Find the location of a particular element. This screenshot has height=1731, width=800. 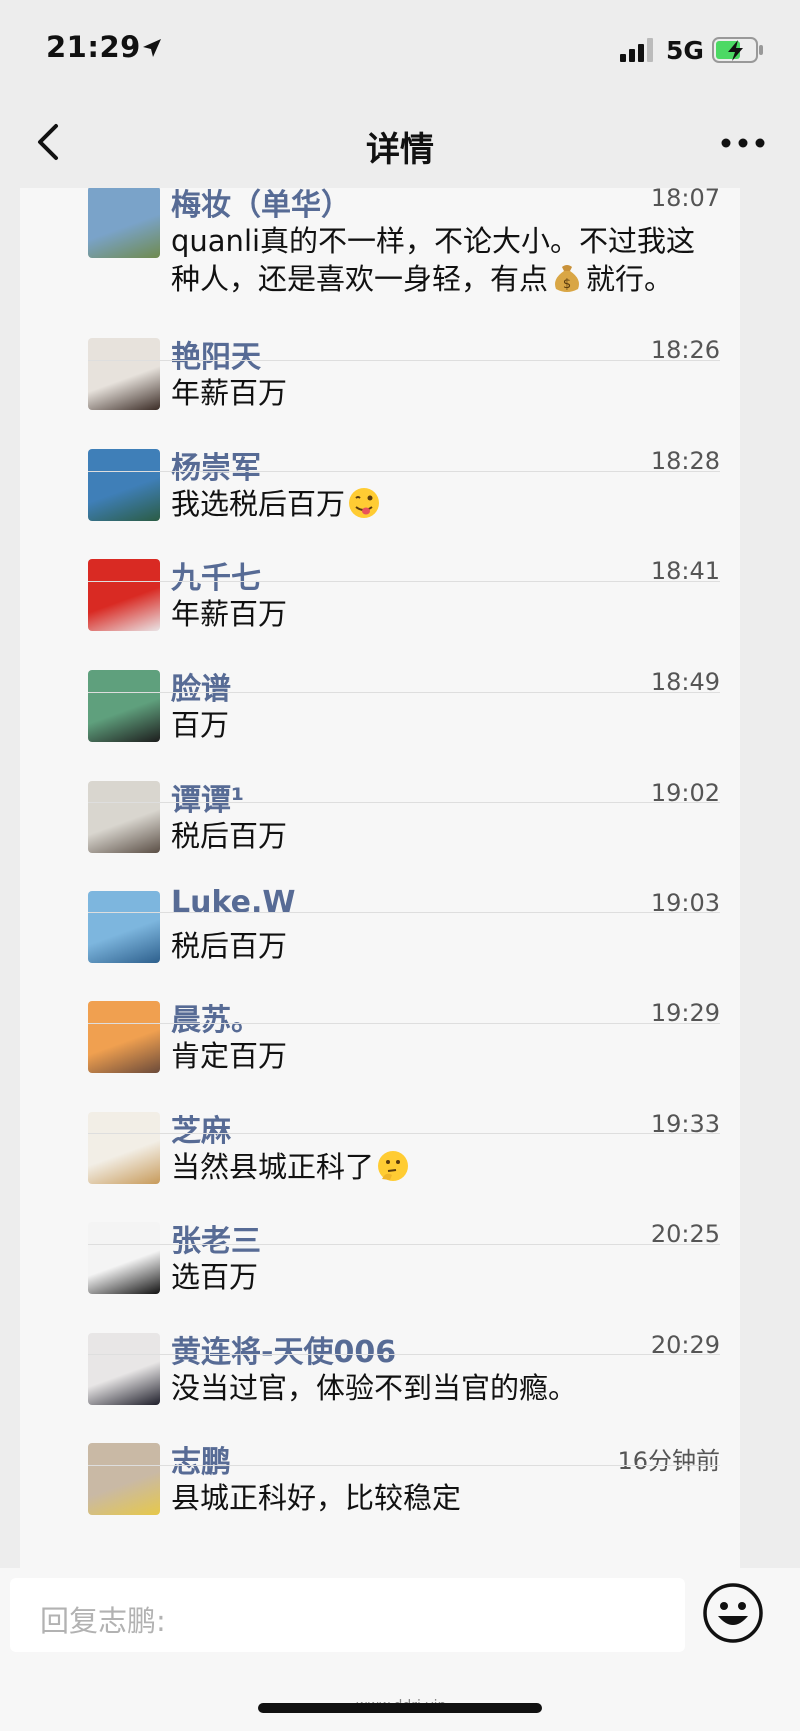

comment-text: 百万 is located at coordinates (443, 725).